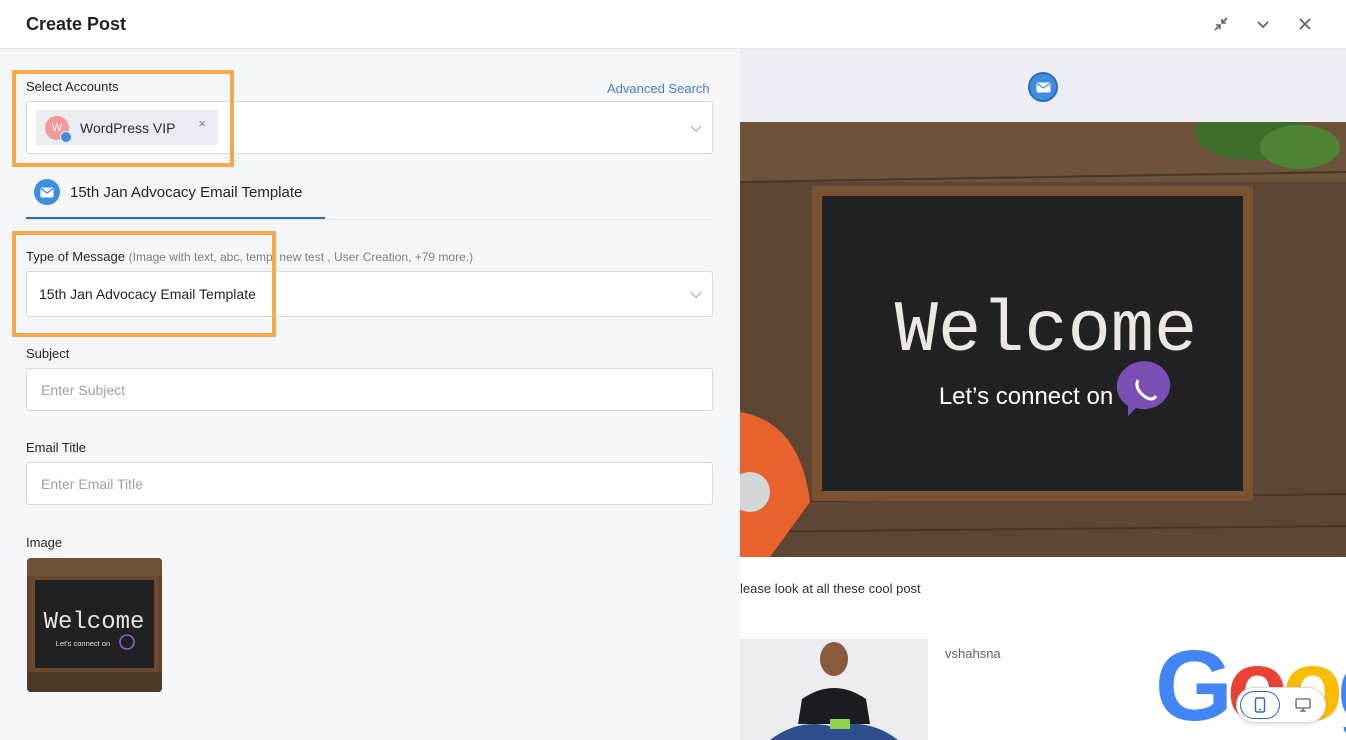 The width and height of the screenshot is (1346, 740). What do you see at coordinates (1046, 331) in the screenshot?
I see `preview-headline: Welcome` at bounding box center [1046, 331].